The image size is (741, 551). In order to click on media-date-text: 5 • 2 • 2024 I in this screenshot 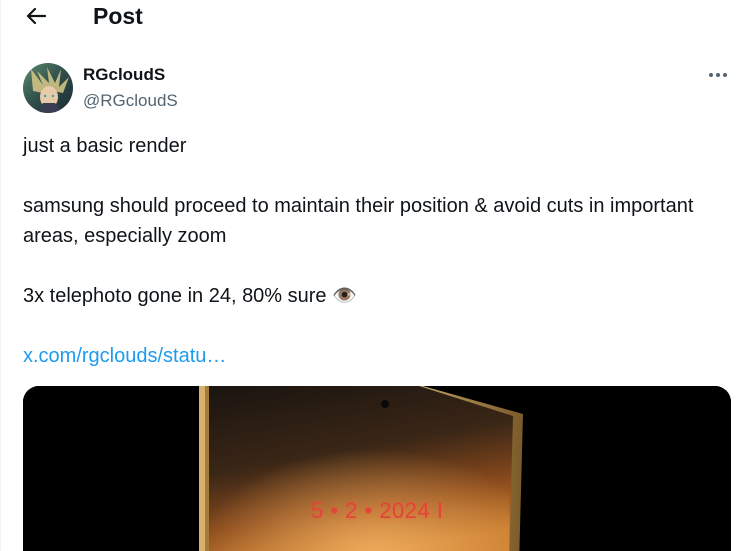, I will do `click(377, 510)`.